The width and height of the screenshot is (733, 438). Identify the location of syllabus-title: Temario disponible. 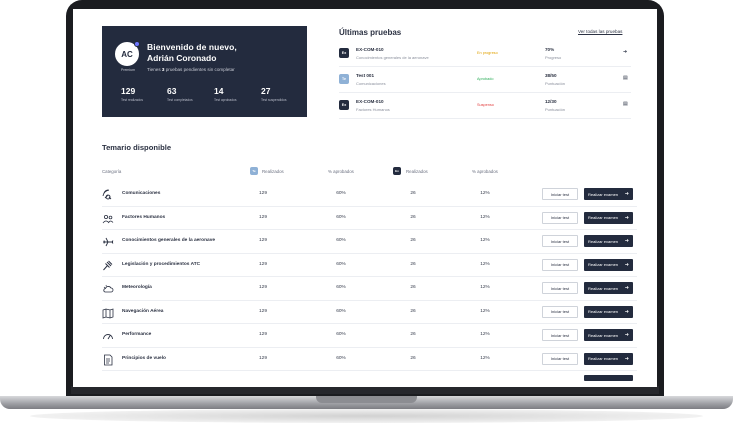
(137, 147).